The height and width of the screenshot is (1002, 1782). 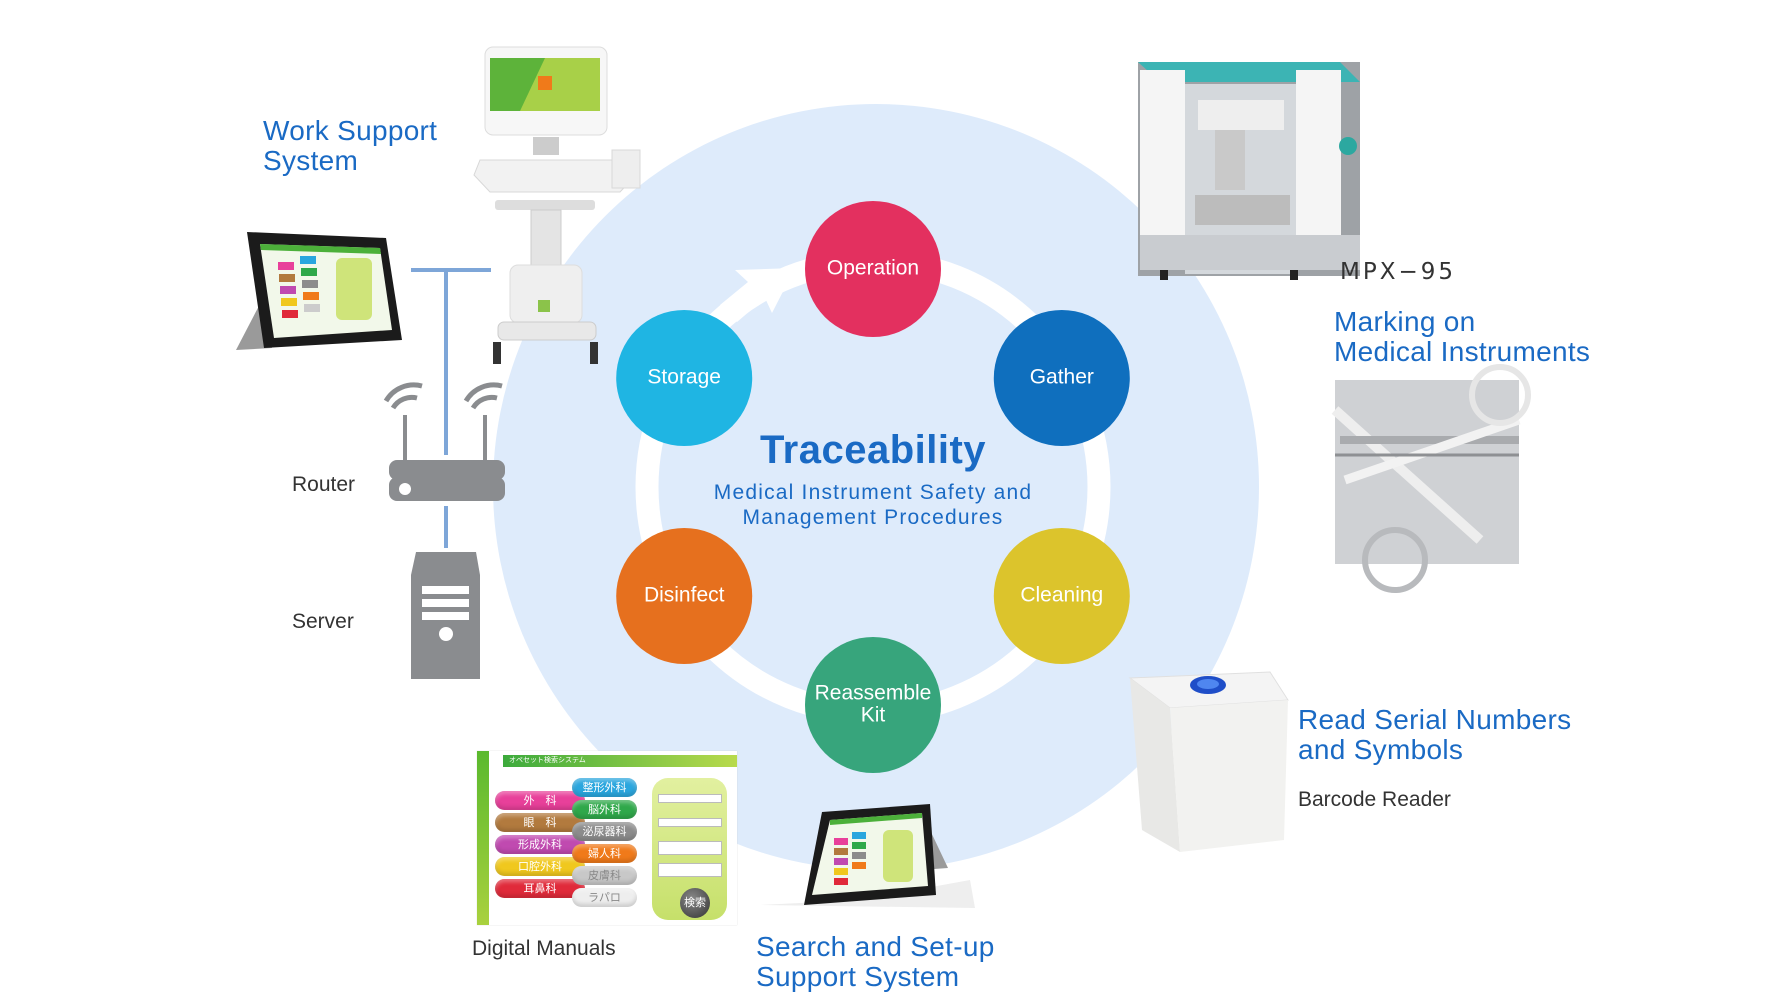 I want to click on stage-label: Cleaning, so click(x=1061, y=595).